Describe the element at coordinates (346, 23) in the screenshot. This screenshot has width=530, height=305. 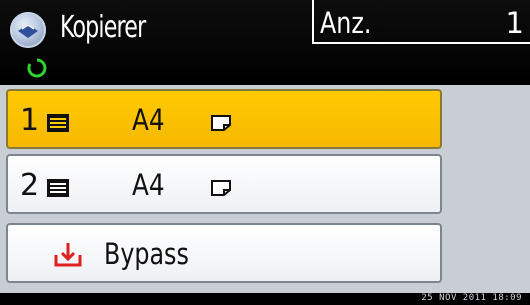
I see `count-label: Anz.` at that location.